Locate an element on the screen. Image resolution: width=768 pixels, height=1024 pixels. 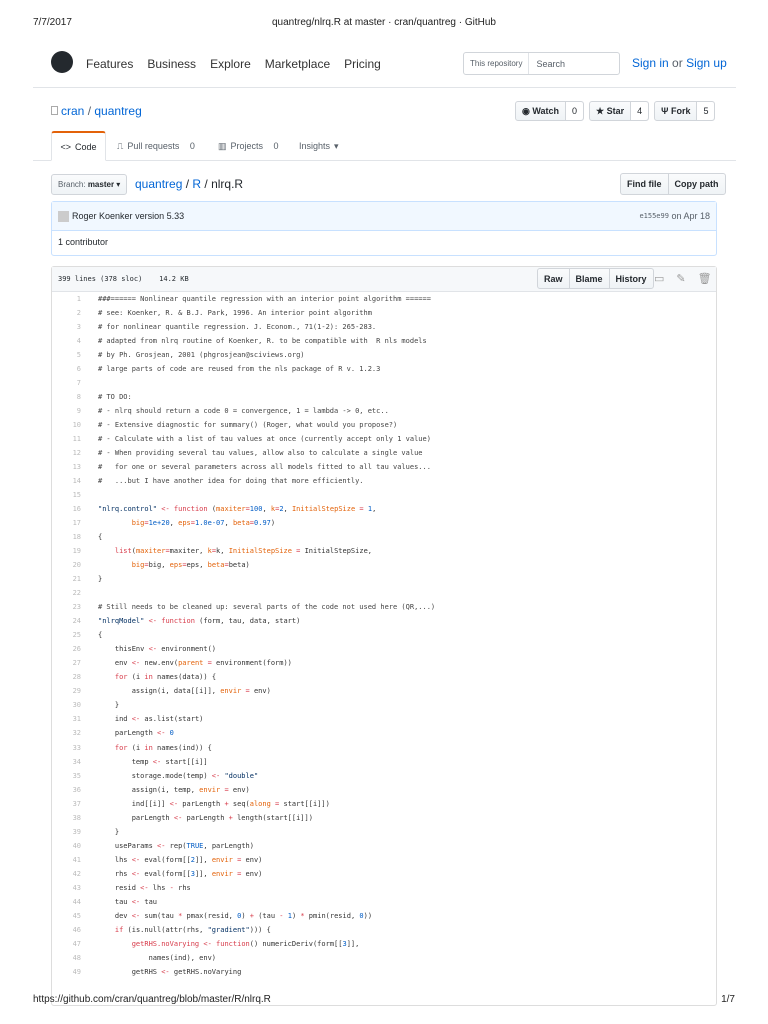
line-number: 47 is located at coordinates (66, 944).